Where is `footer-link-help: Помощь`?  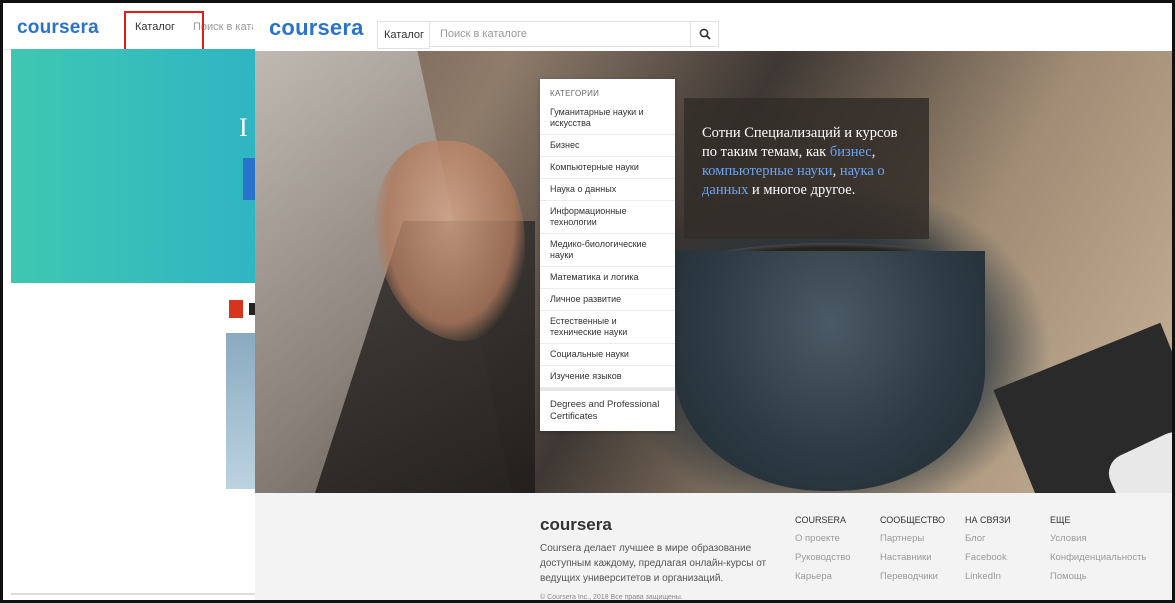 footer-link-help: Помощь is located at coordinates (1098, 576).